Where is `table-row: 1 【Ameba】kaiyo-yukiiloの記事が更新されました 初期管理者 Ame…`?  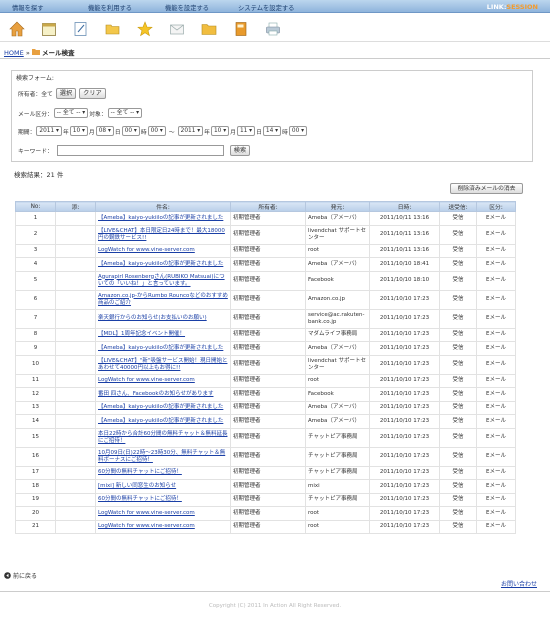
table-row: 1 【Ameba】kaiyo-yukiiloの記事が更新されました 初期管理者 Ame… is located at coordinates (265, 218).